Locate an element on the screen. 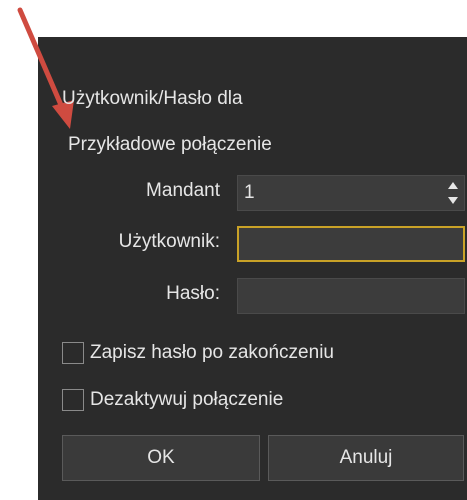 The width and height of the screenshot is (467, 500). password-input is located at coordinates (333, 296).